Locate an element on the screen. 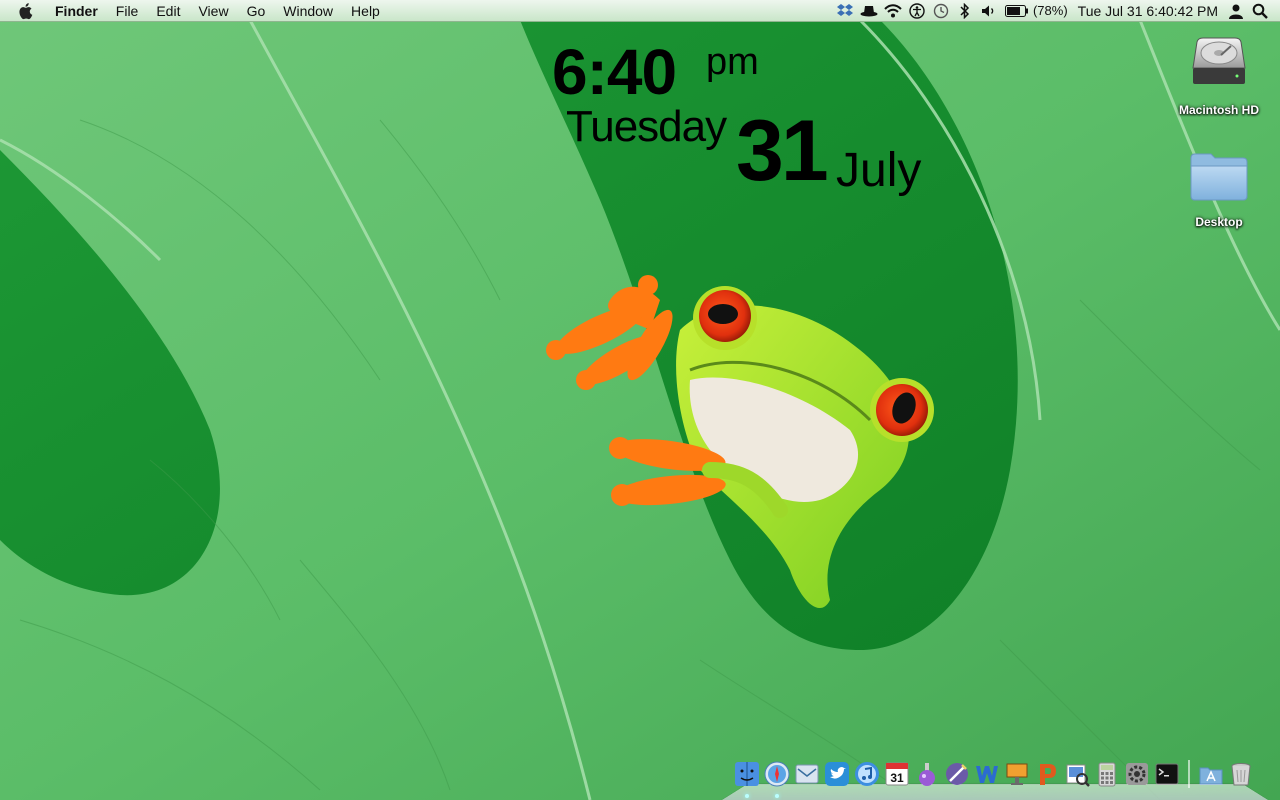  preview-icon is located at coordinates (1077, 774).